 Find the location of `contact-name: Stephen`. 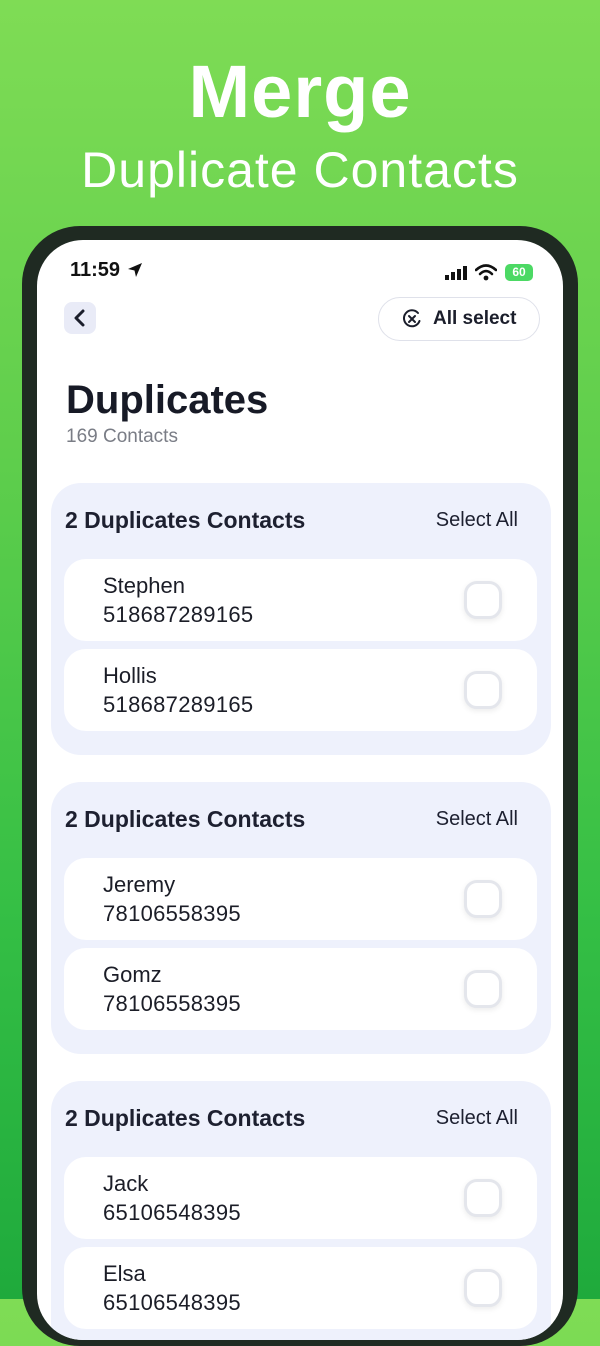

contact-name: Stephen is located at coordinates (144, 585).